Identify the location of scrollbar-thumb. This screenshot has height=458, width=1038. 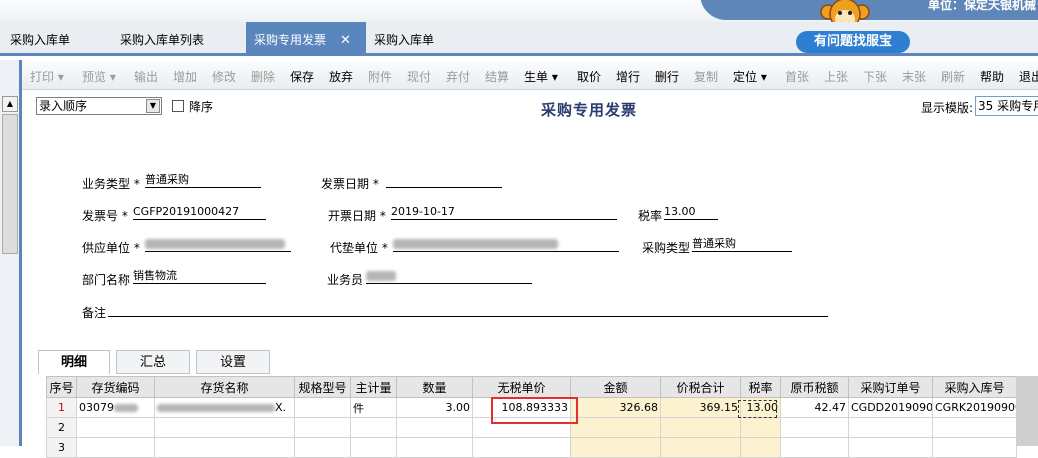
(10, 184).